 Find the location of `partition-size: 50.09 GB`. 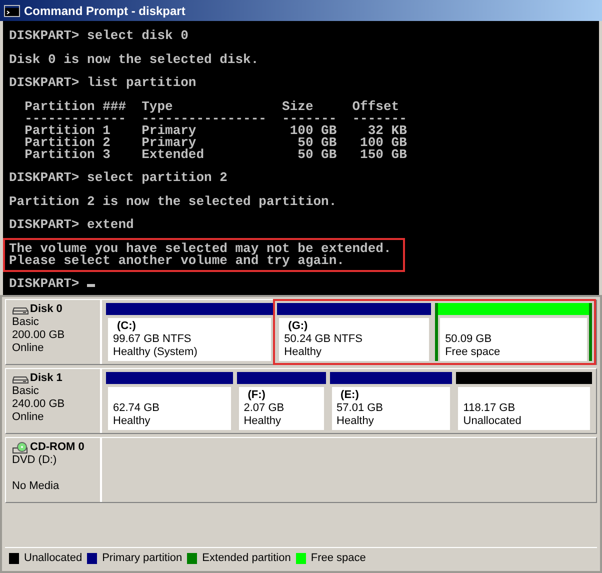

partition-size: 50.09 GB is located at coordinates (469, 339).